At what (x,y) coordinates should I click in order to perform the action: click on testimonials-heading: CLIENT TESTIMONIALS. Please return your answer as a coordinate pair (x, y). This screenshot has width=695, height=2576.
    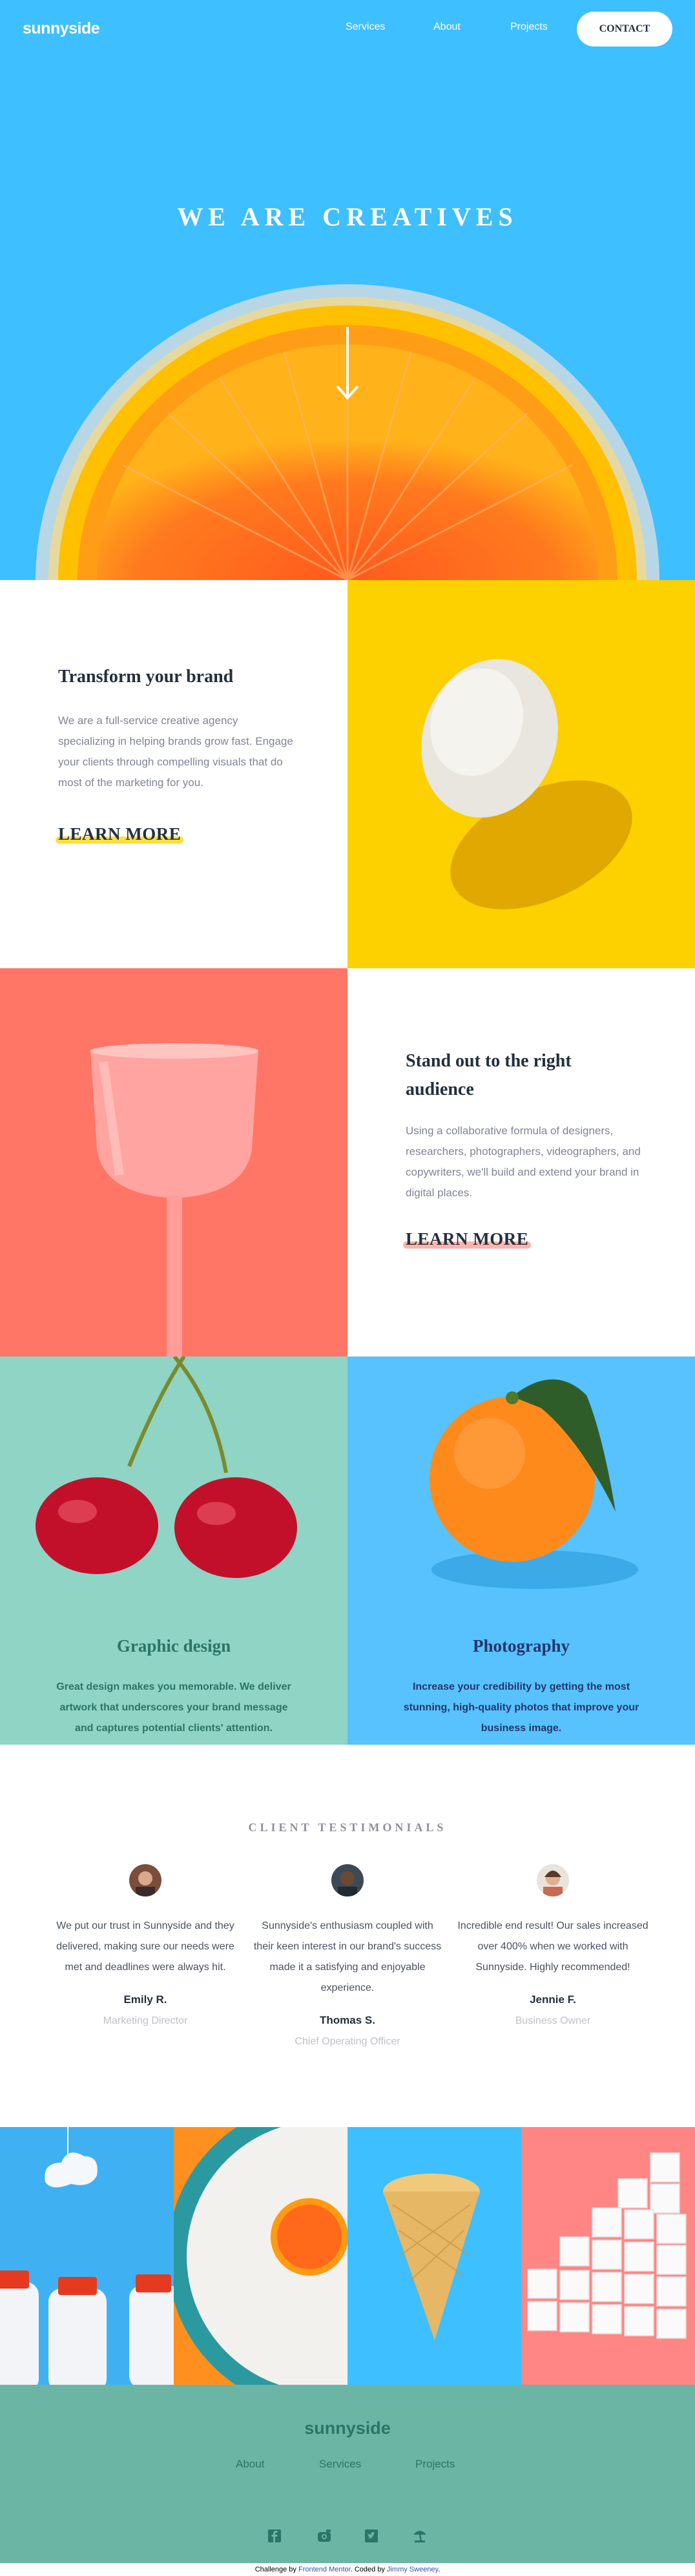
    Looking at the image, I should click on (347, 1827).